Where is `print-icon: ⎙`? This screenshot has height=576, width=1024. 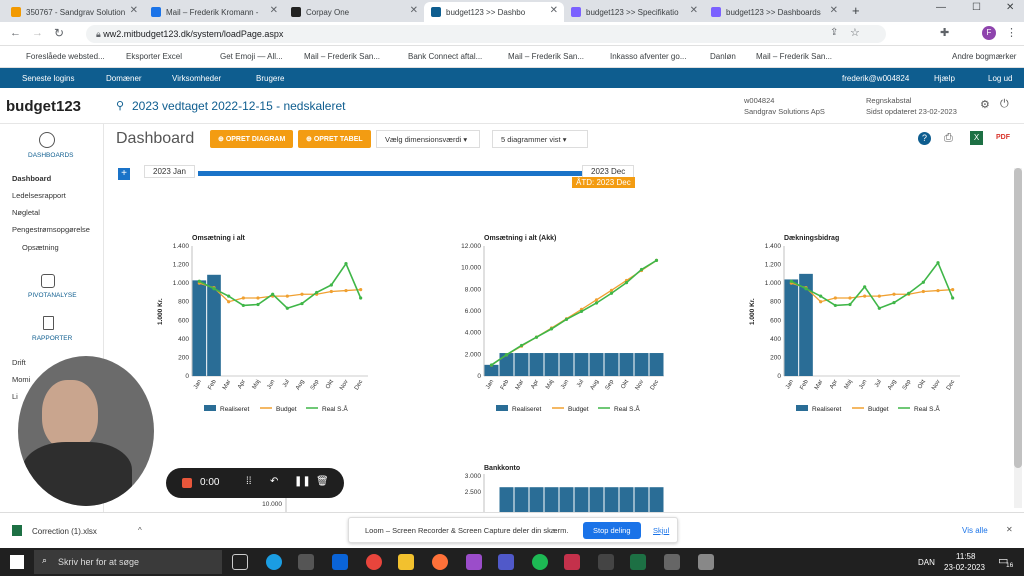
print-icon: ⎙ is located at coordinates (948, 138).